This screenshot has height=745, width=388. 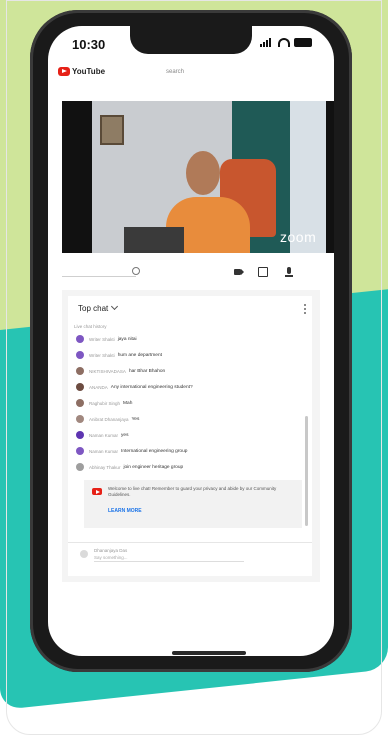 What do you see at coordinates (127, 339) in the screenshot?
I see `chat-text: jaya nitai` at bounding box center [127, 339].